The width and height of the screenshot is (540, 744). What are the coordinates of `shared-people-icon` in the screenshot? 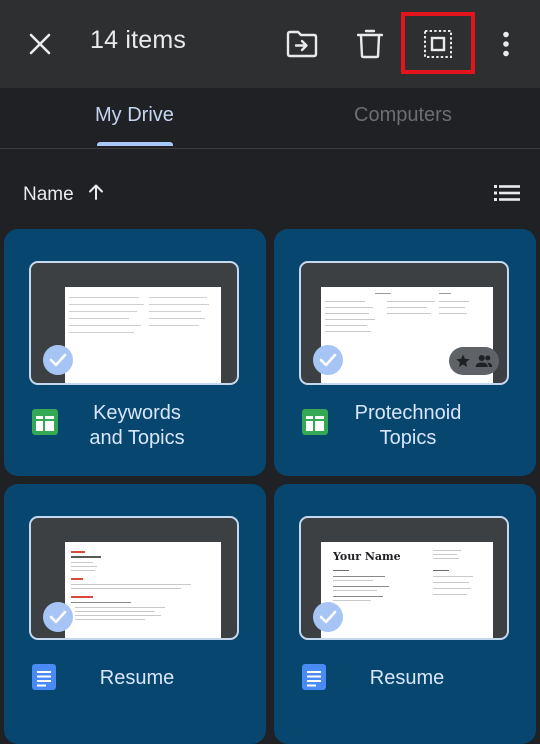 It's located at (484, 361).